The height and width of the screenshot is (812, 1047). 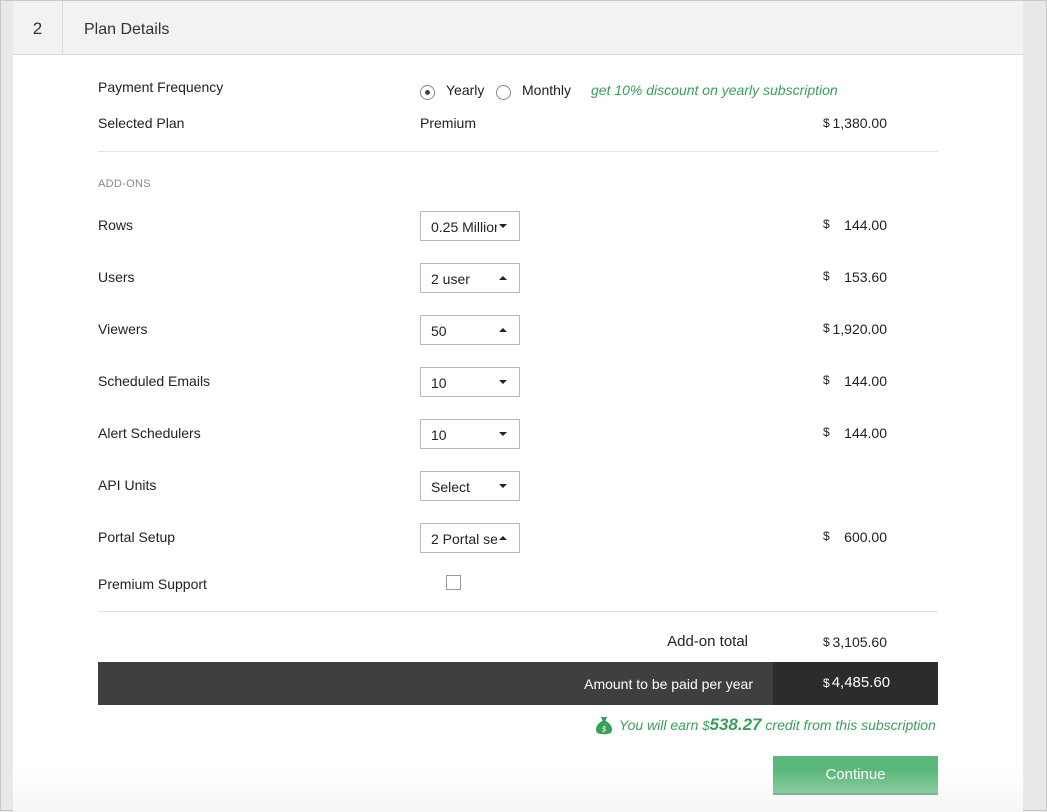 What do you see at coordinates (470, 382) in the screenshot?
I see `scheduled-emails-select: 10` at bounding box center [470, 382].